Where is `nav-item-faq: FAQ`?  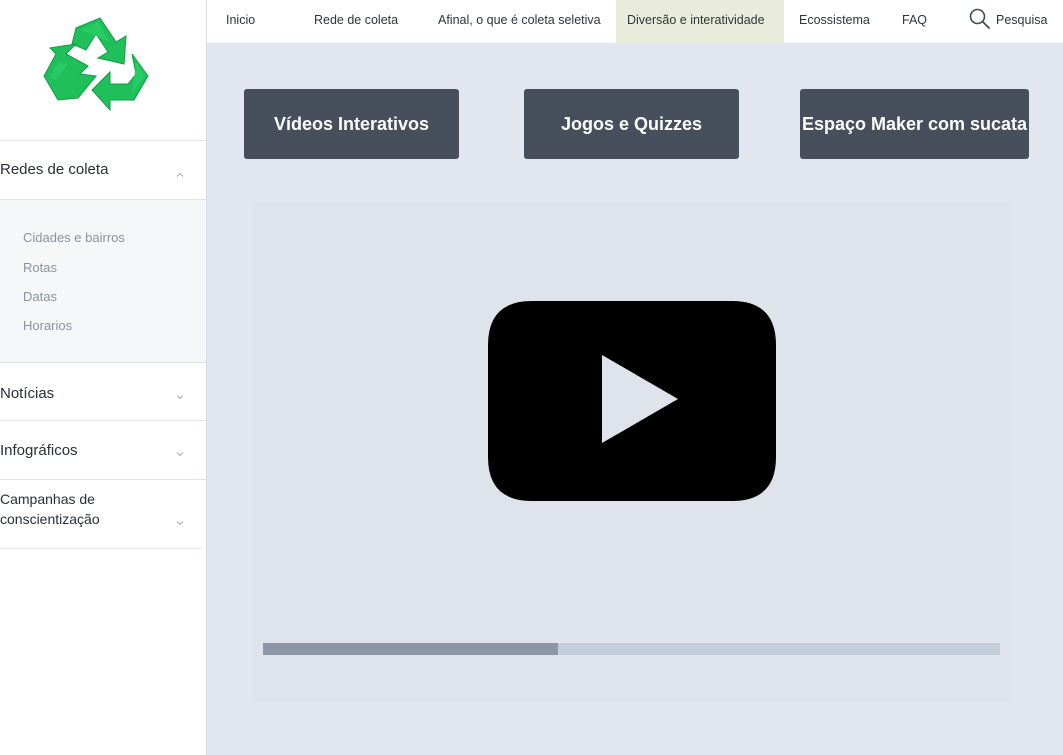 nav-item-faq: FAQ is located at coordinates (914, 21).